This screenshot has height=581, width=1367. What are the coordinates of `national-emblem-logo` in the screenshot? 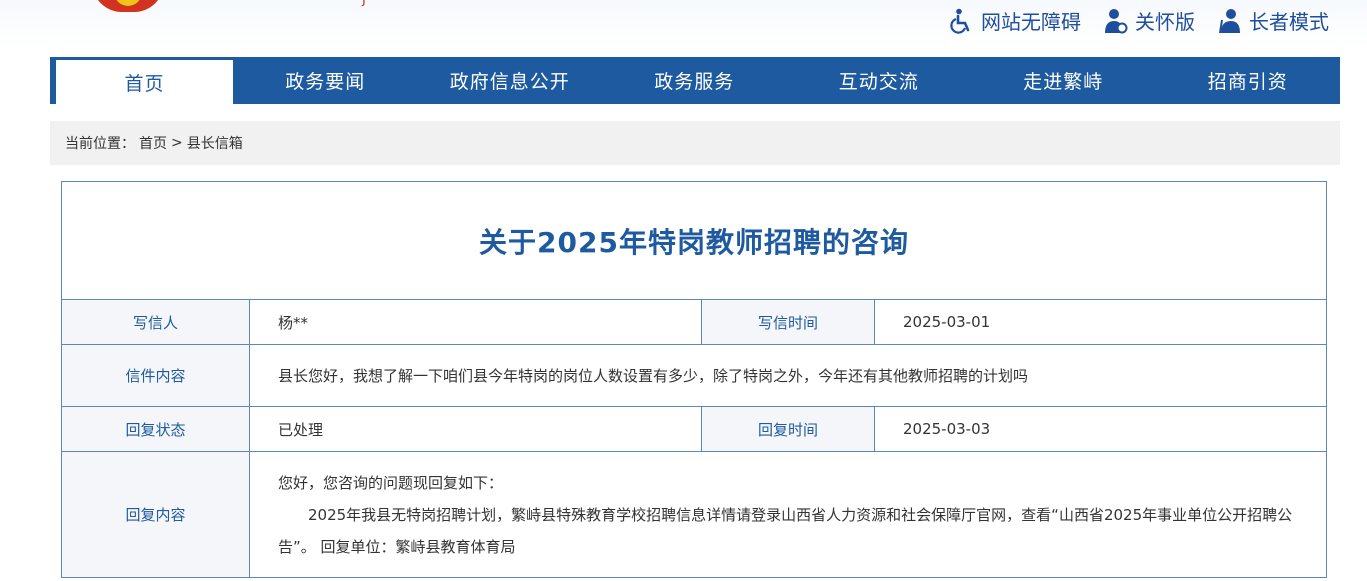 It's located at (128, 6).